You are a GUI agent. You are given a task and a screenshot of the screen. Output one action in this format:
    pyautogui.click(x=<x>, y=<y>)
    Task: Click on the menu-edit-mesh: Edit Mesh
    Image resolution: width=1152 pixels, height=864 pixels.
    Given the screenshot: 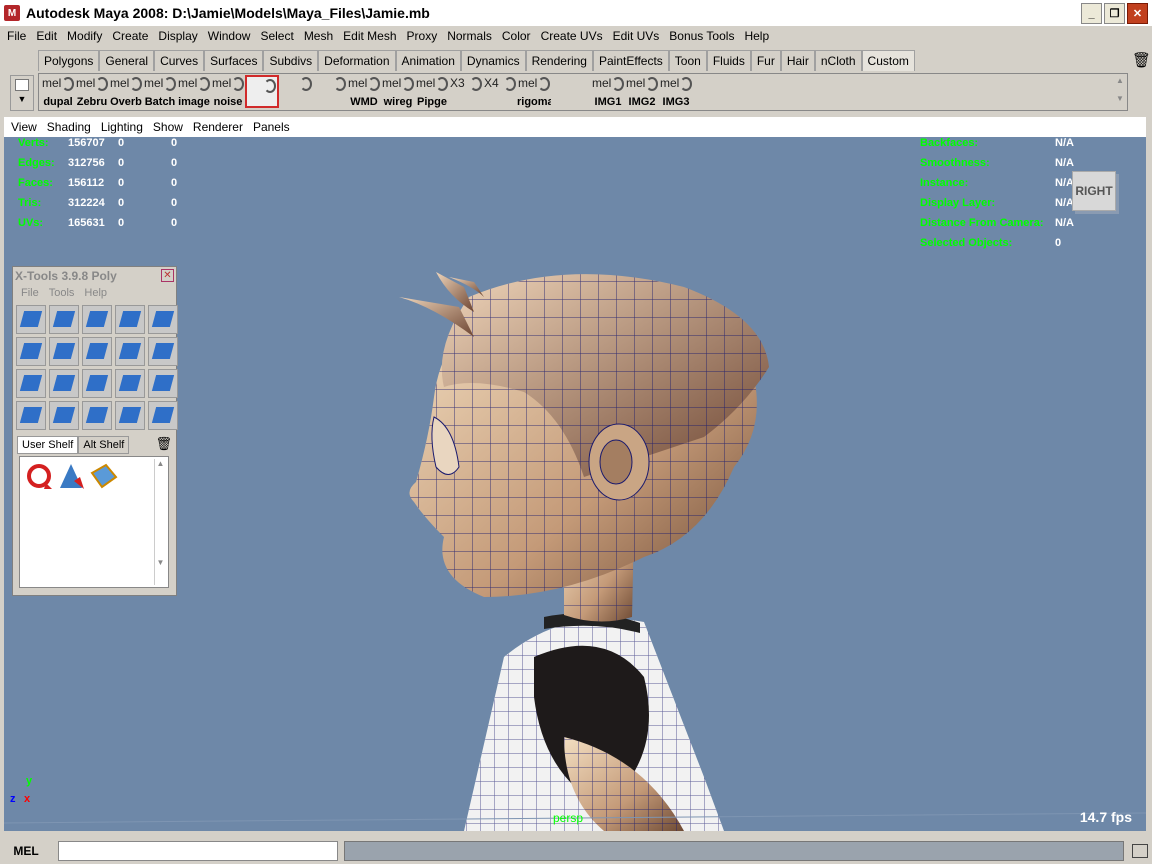 What is the action you would take?
    pyautogui.click(x=369, y=36)
    